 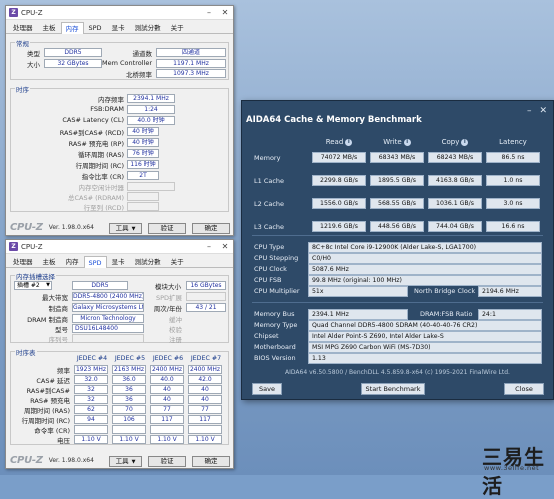 What do you see at coordinates (397, 157) in the screenshot?
I see `bench-value: 68343 MB/s` at bounding box center [397, 157].